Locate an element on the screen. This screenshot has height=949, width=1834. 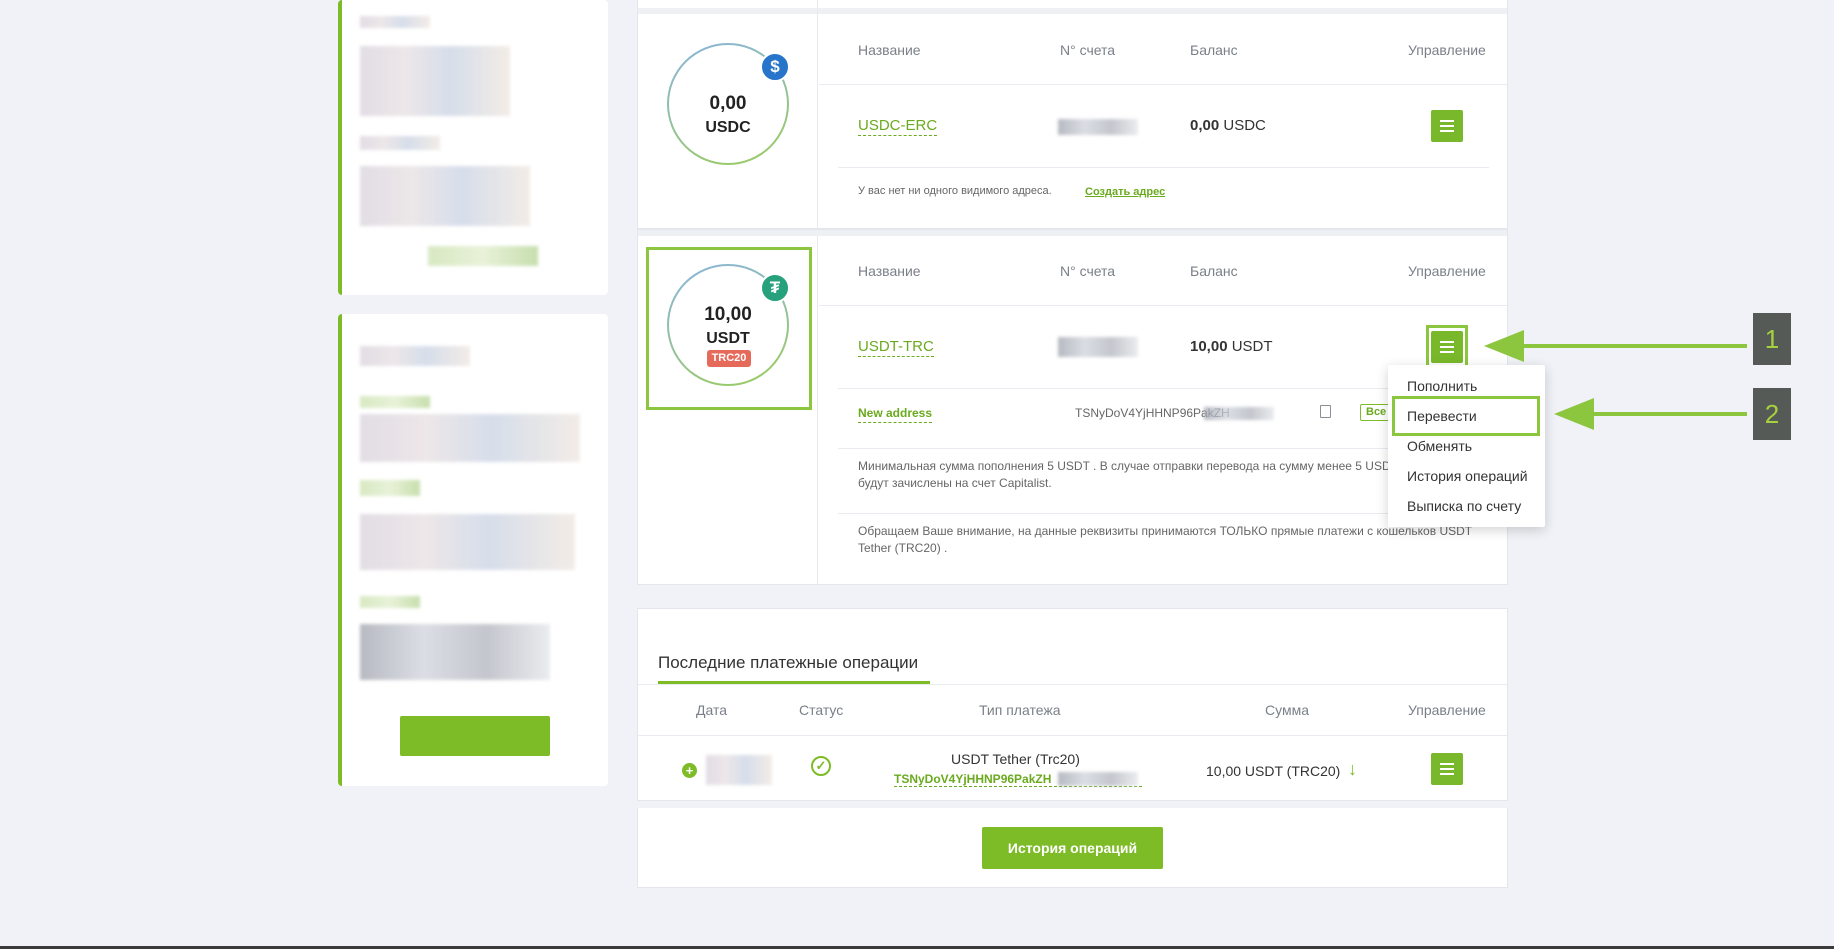
payment-menu-button is located at coordinates (1447, 769).